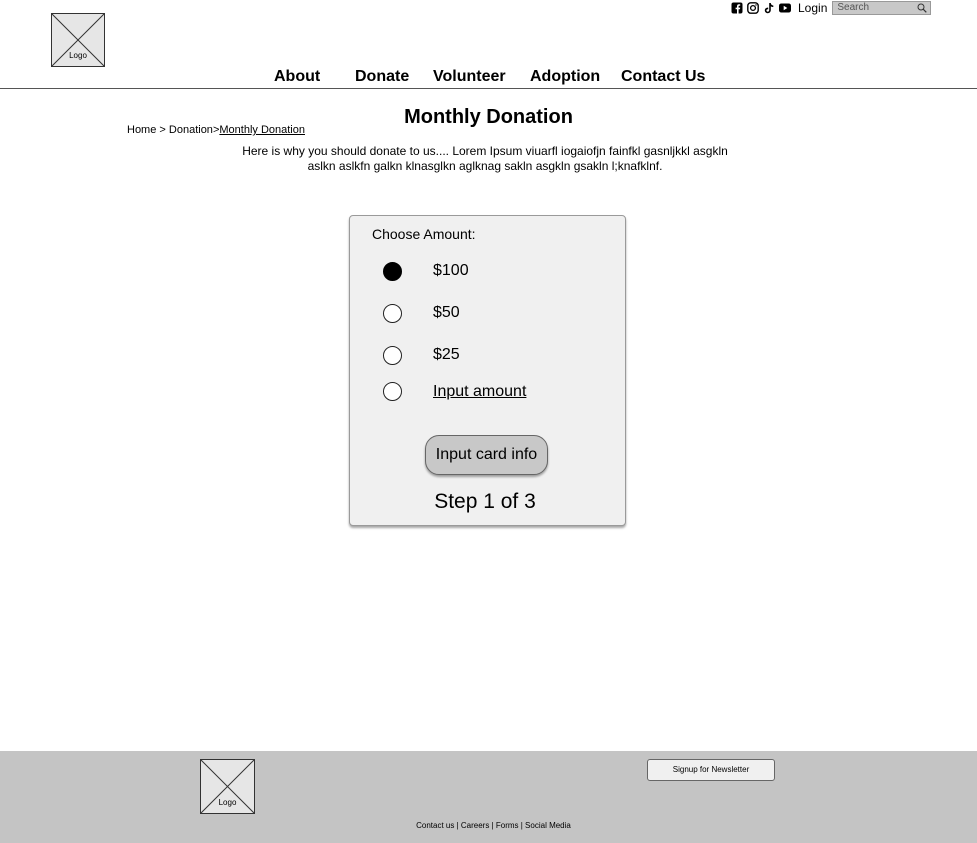 This screenshot has height=843, width=977. Describe the element at coordinates (882, 8) in the screenshot. I see `search-input: Search` at that location.